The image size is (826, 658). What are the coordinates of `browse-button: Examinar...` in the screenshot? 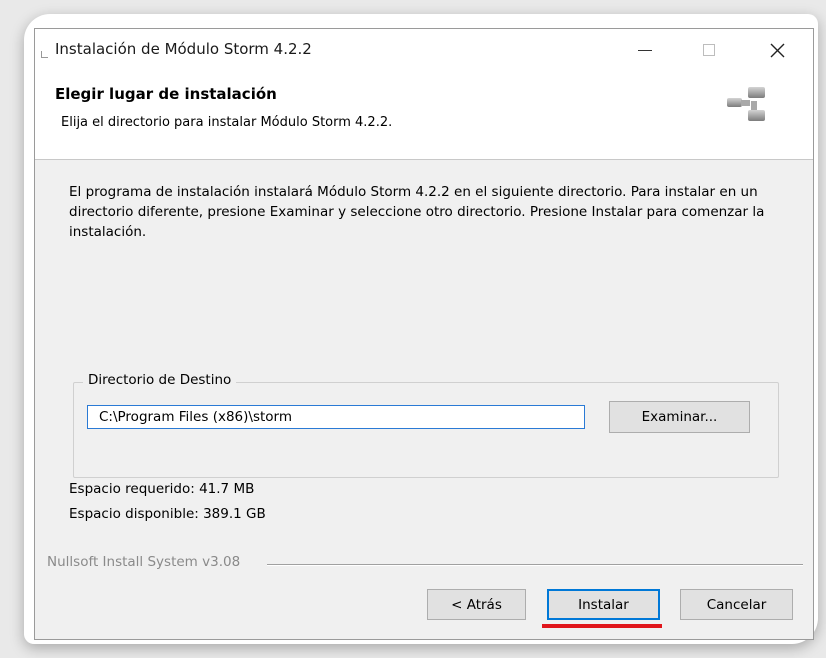 It's located at (679, 417).